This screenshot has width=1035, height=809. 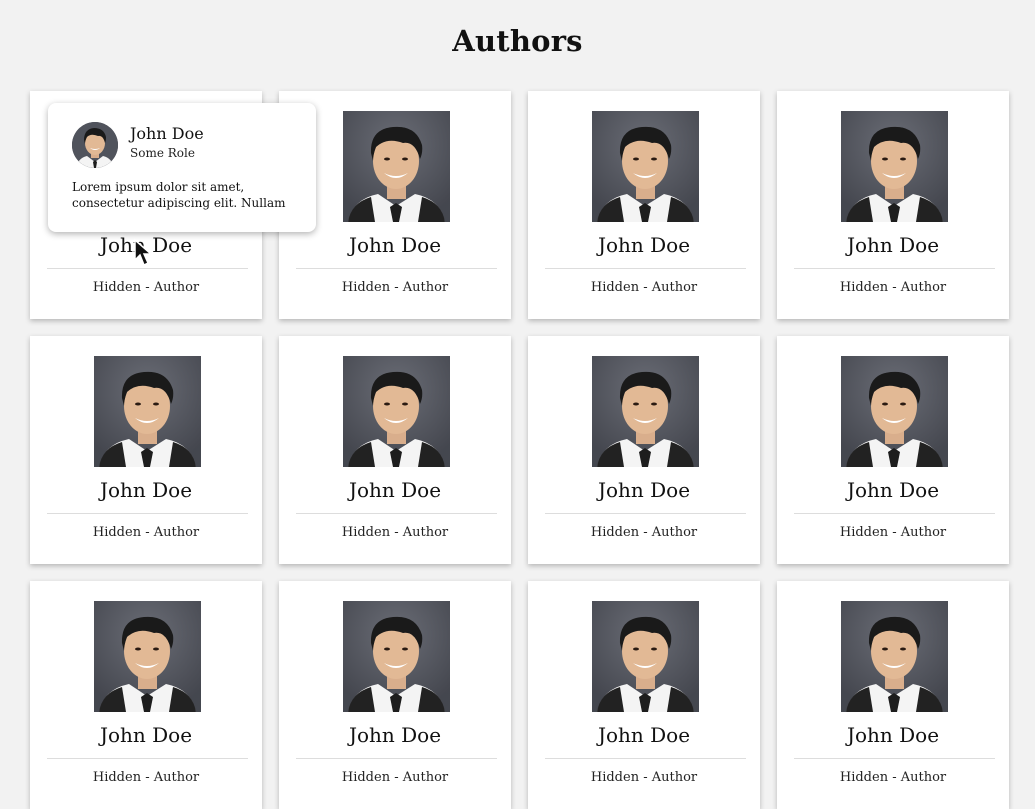 I want to click on avatar-image, so click(x=95, y=145).